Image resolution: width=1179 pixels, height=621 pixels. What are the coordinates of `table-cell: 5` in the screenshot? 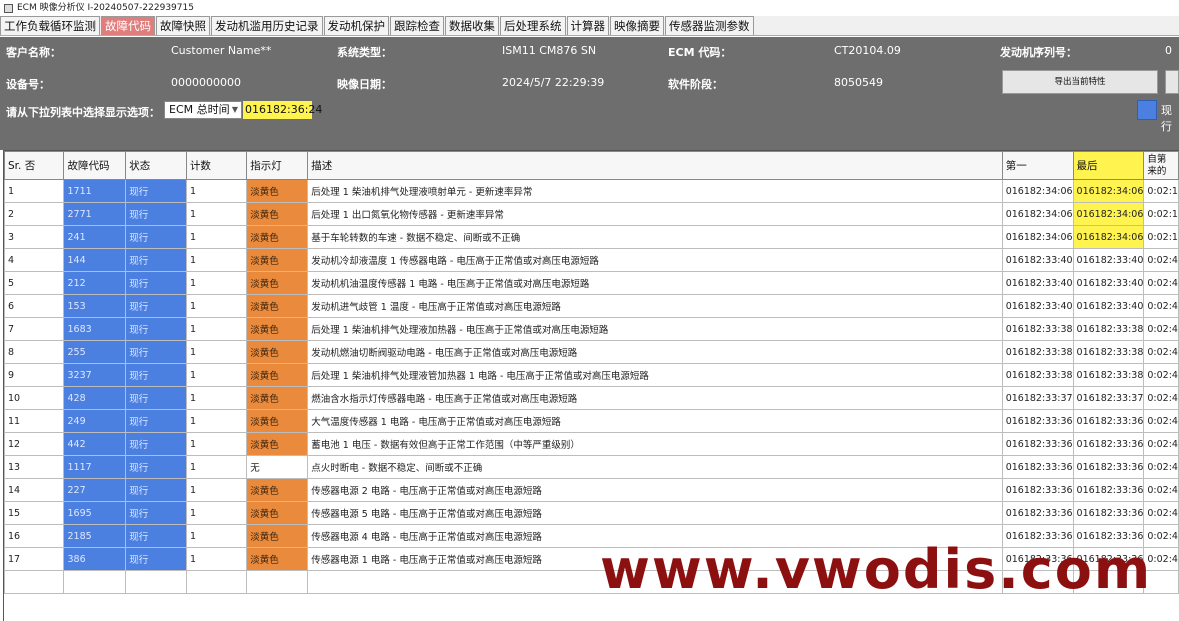 It's located at (34, 283).